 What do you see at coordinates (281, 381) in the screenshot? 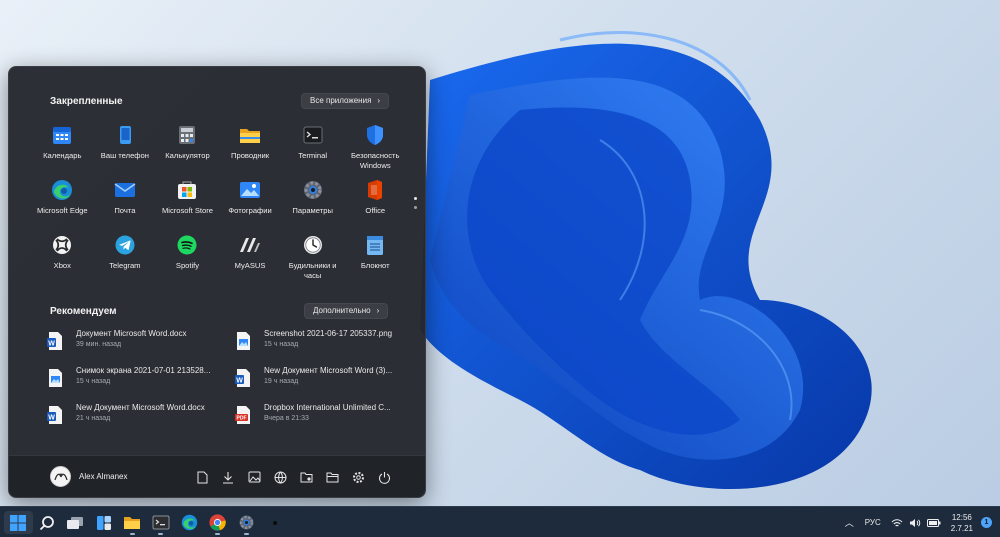
I see `recommended-item-time: 19 ч назад` at bounding box center [281, 381].